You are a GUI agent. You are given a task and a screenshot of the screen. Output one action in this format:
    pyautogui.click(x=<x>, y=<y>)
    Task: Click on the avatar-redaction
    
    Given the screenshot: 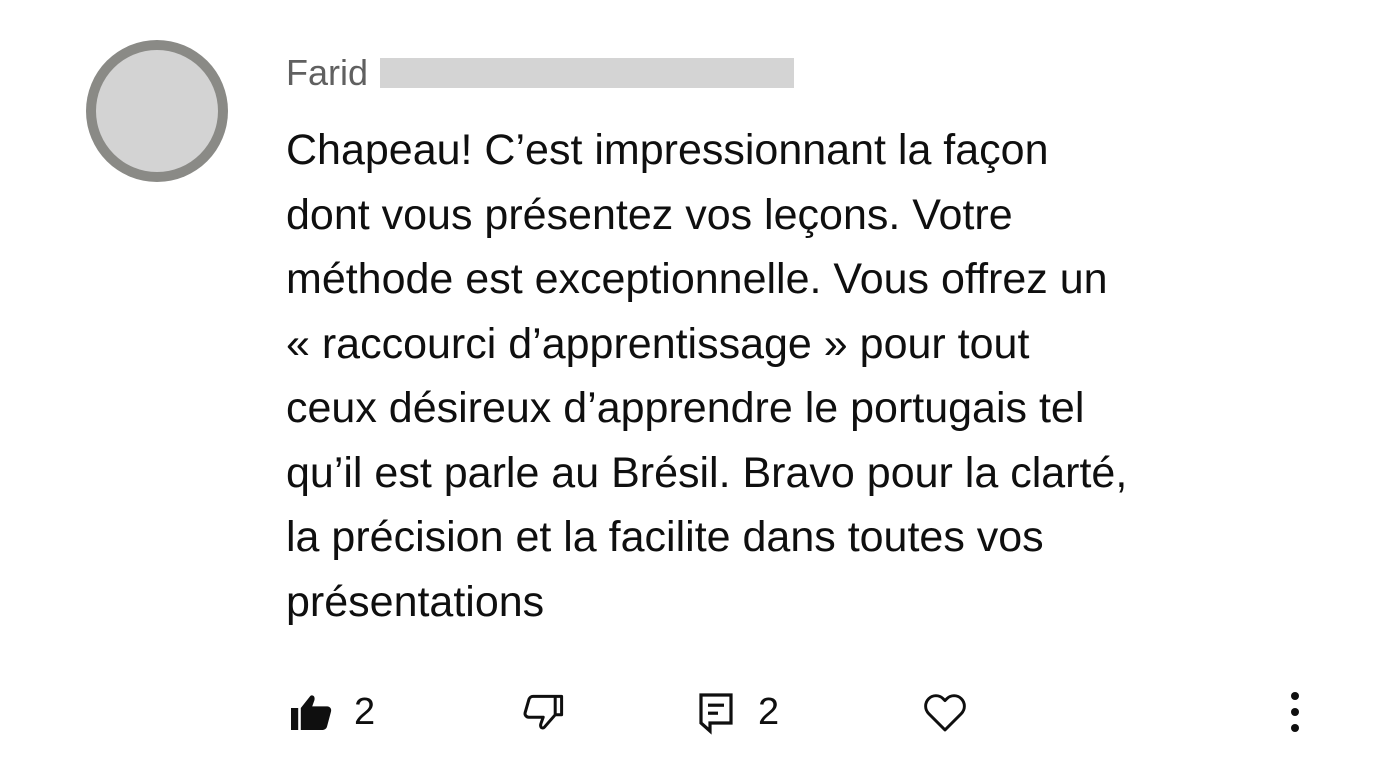 What is the action you would take?
    pyautogui.click(x=157, y=111)
    